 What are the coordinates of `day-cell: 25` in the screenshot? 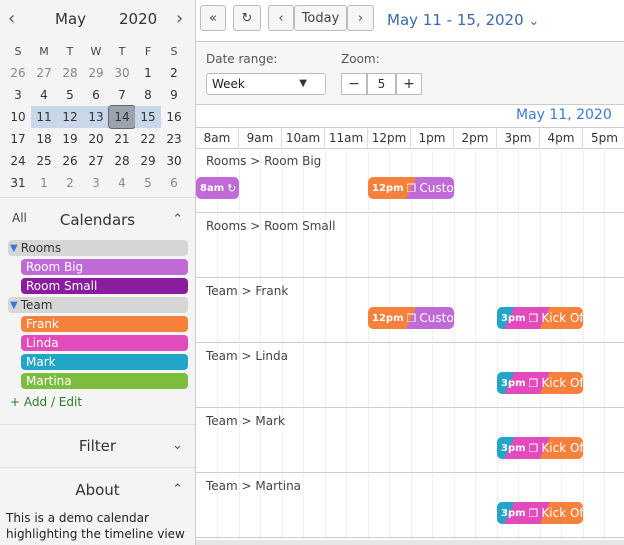 It's located at (44, 161).